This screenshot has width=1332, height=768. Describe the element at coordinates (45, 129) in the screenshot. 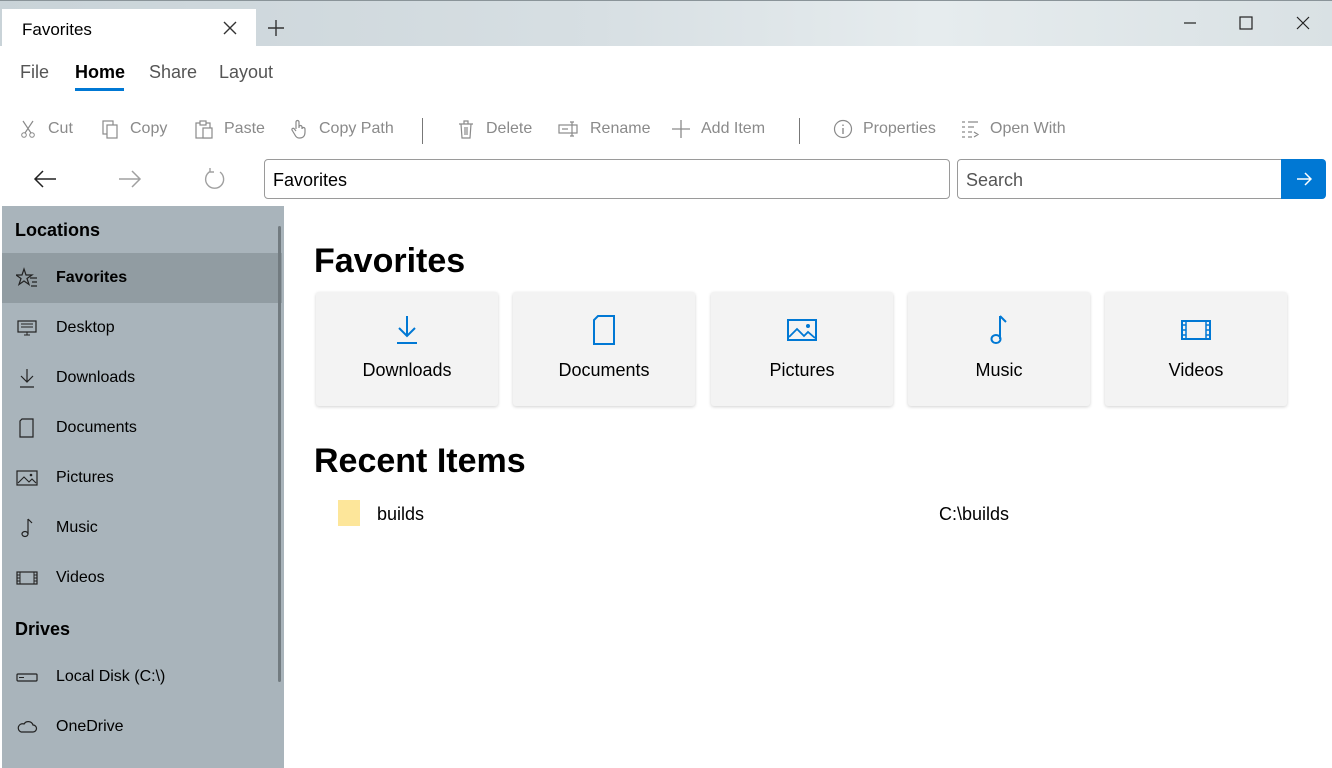

I see `cut-button: Cut` at that location.